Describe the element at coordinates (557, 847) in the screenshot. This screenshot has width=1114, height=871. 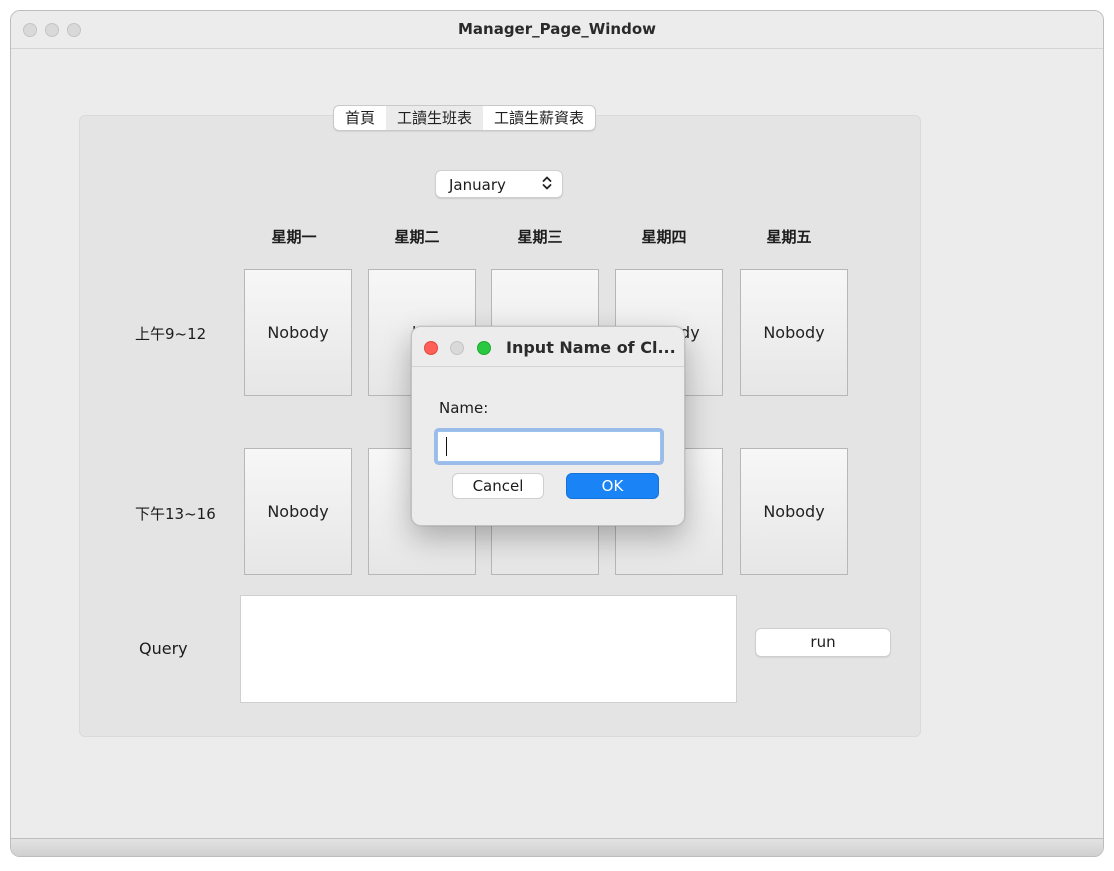
I see `status-bar` at that location.